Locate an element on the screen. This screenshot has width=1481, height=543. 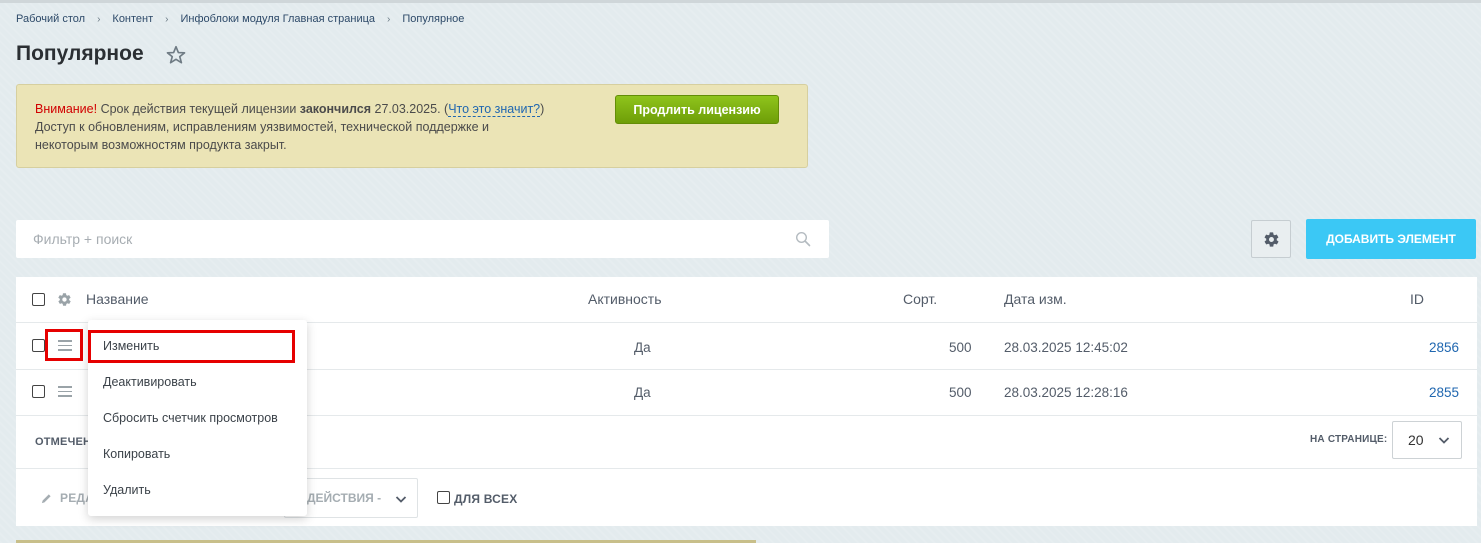
alert-date: 27.03.2025. ( is located at coordinates (410, 109).